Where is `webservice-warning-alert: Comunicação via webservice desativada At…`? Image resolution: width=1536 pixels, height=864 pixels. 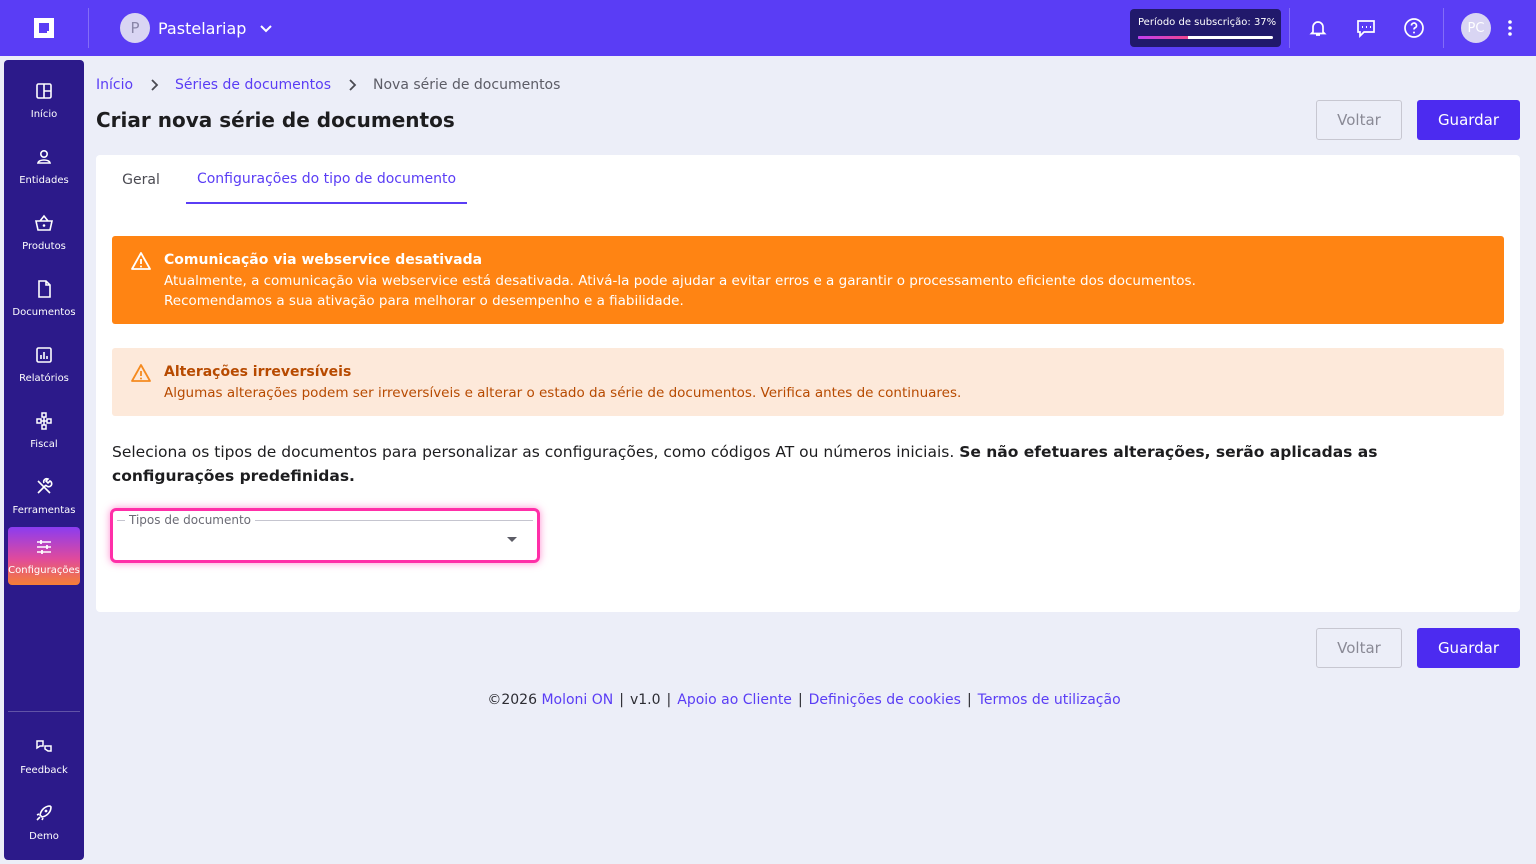 webservice-warning-alert: Comunicação via webservice desativada At… is located at coordinates (808, 280).